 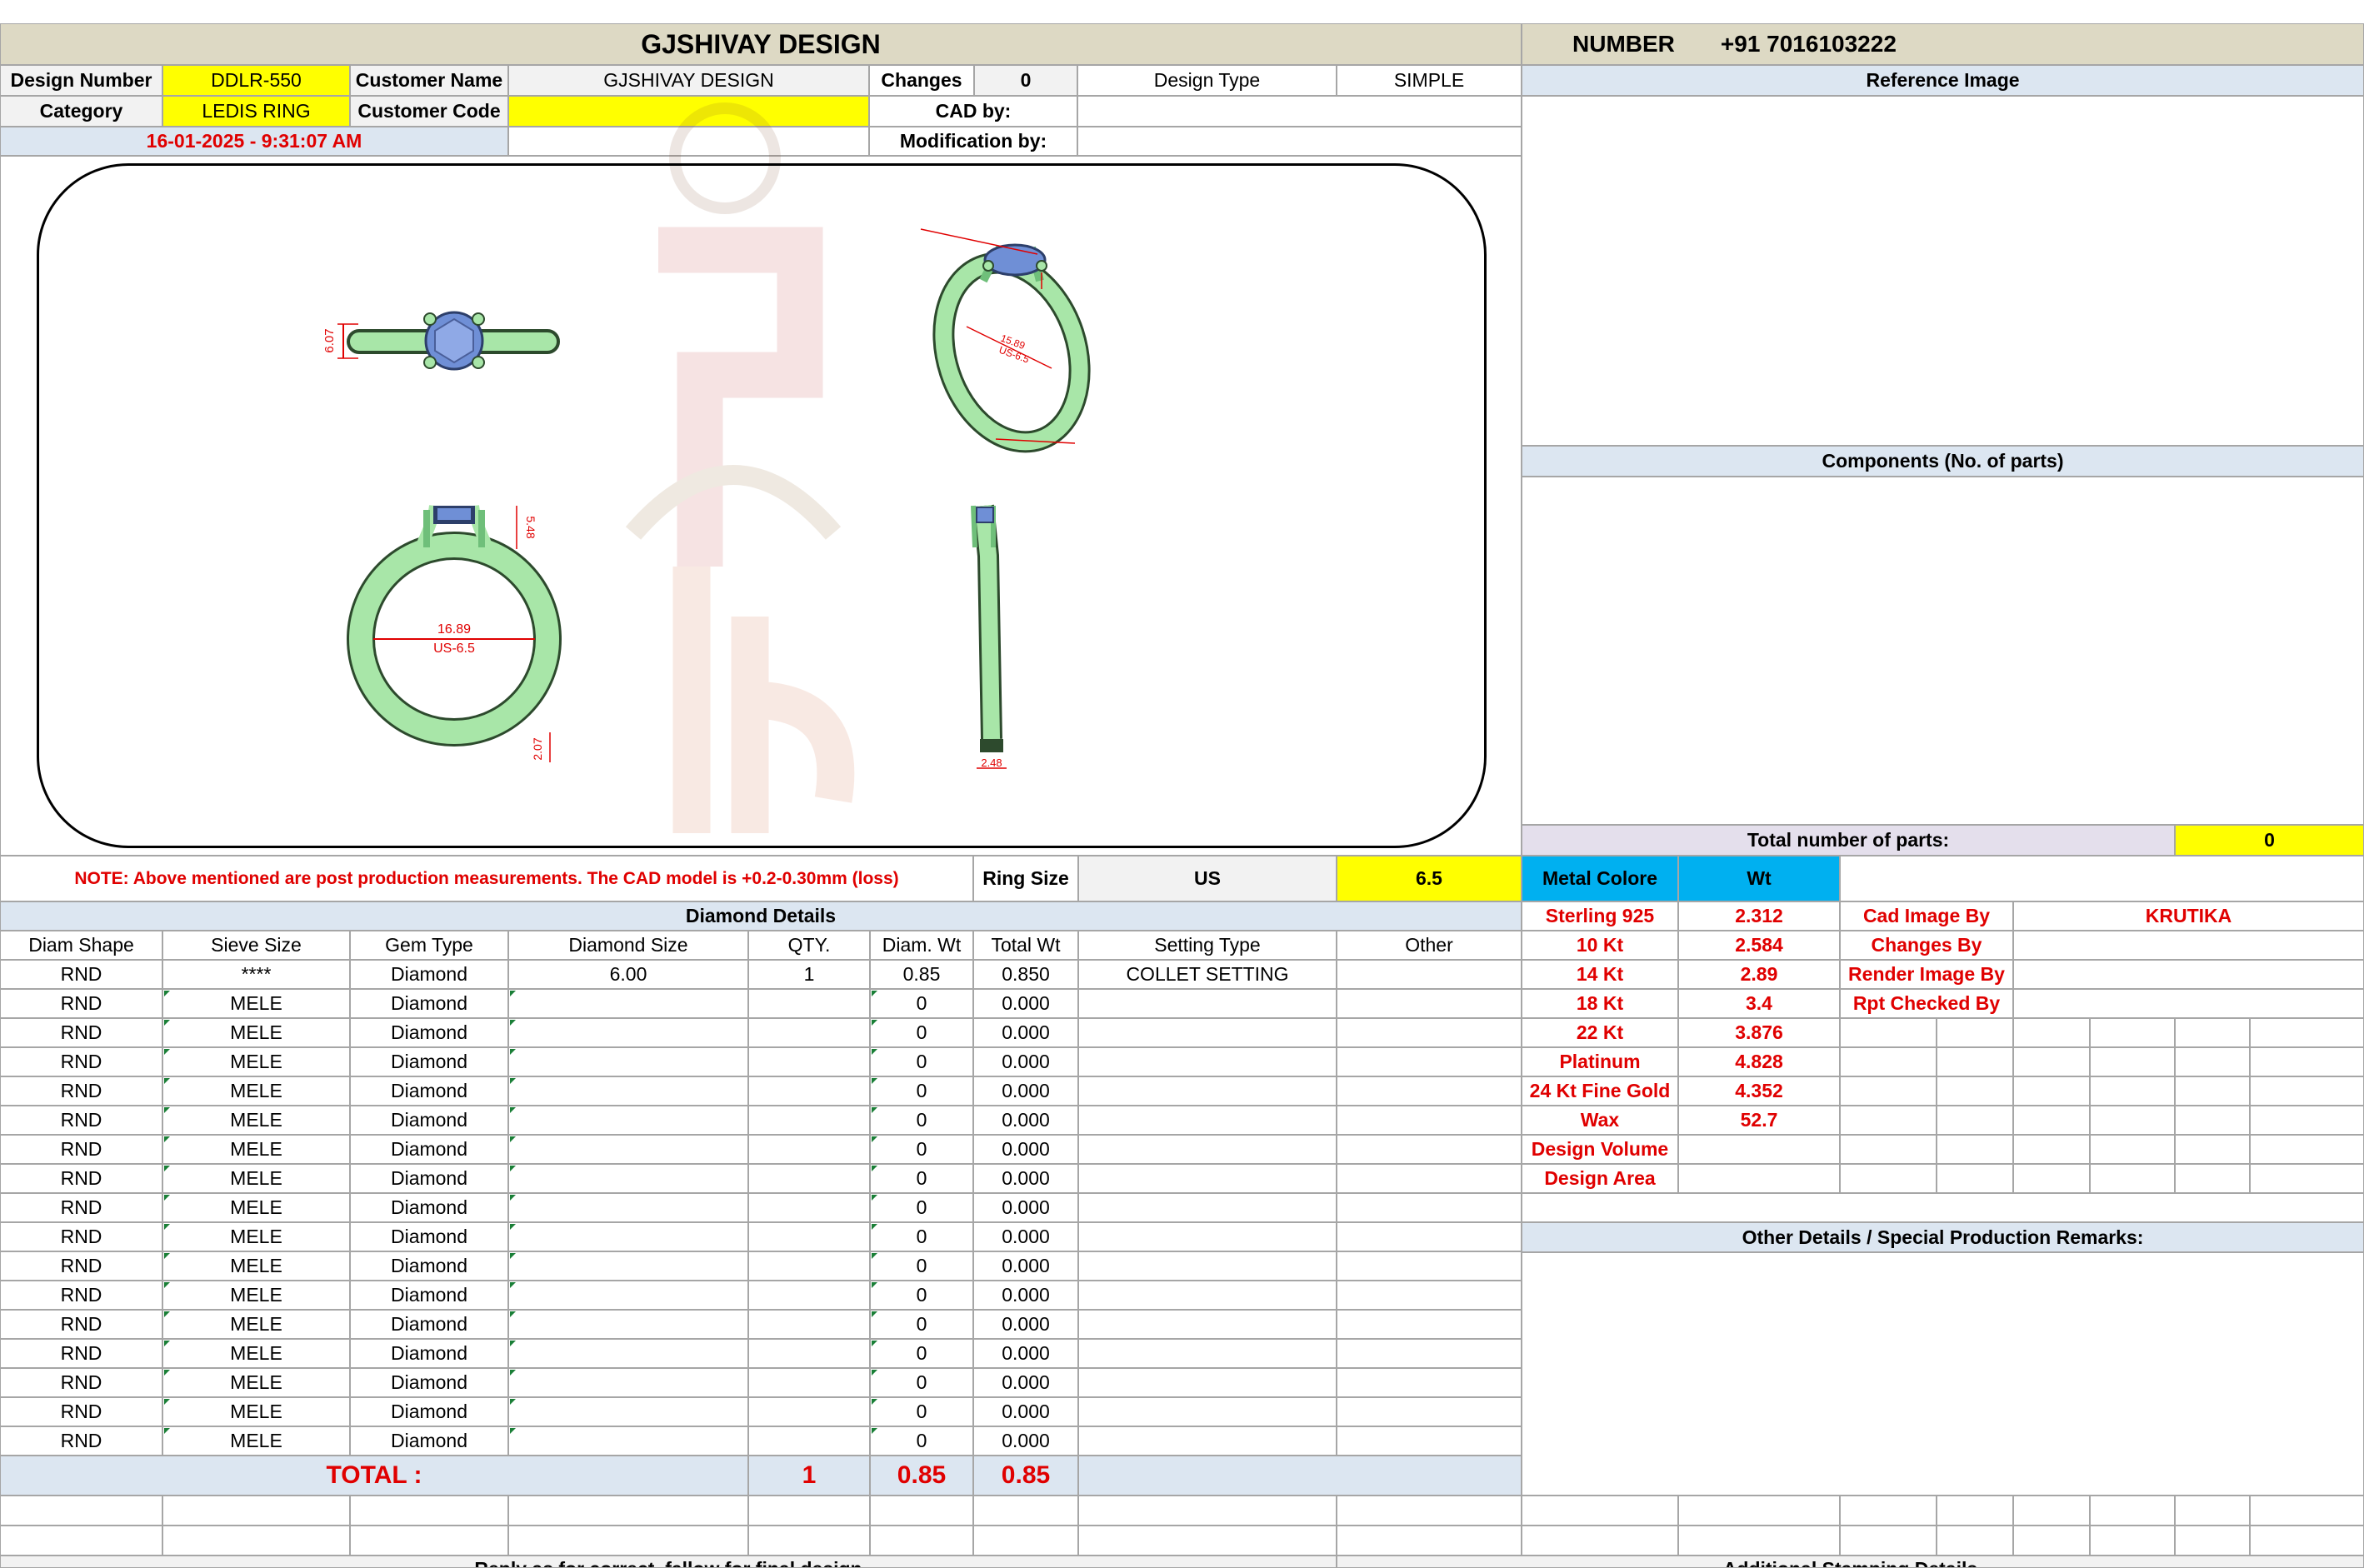 I want to click on metal-weight: 52.7, so click(x=1759, y=1120).